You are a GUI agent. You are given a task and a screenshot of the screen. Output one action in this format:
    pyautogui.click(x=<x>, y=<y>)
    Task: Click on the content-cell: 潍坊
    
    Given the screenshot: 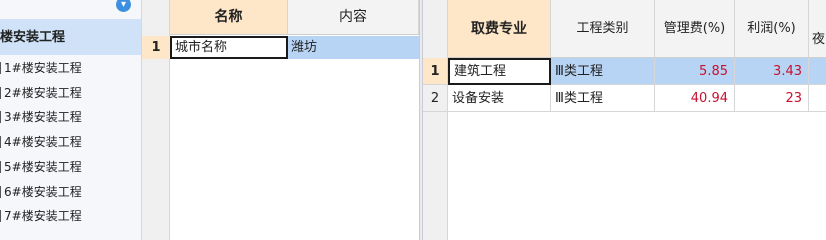 What is the action you would take?
    pyautogui.click(x=353, y=47)
    